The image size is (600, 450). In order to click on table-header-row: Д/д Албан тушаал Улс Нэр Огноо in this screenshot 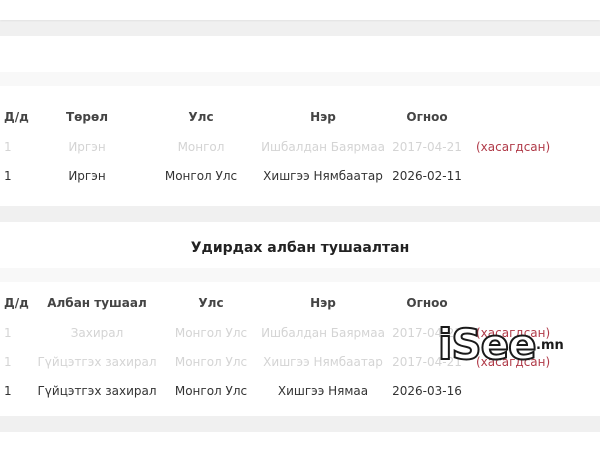, I will do `click(300, 303)`.